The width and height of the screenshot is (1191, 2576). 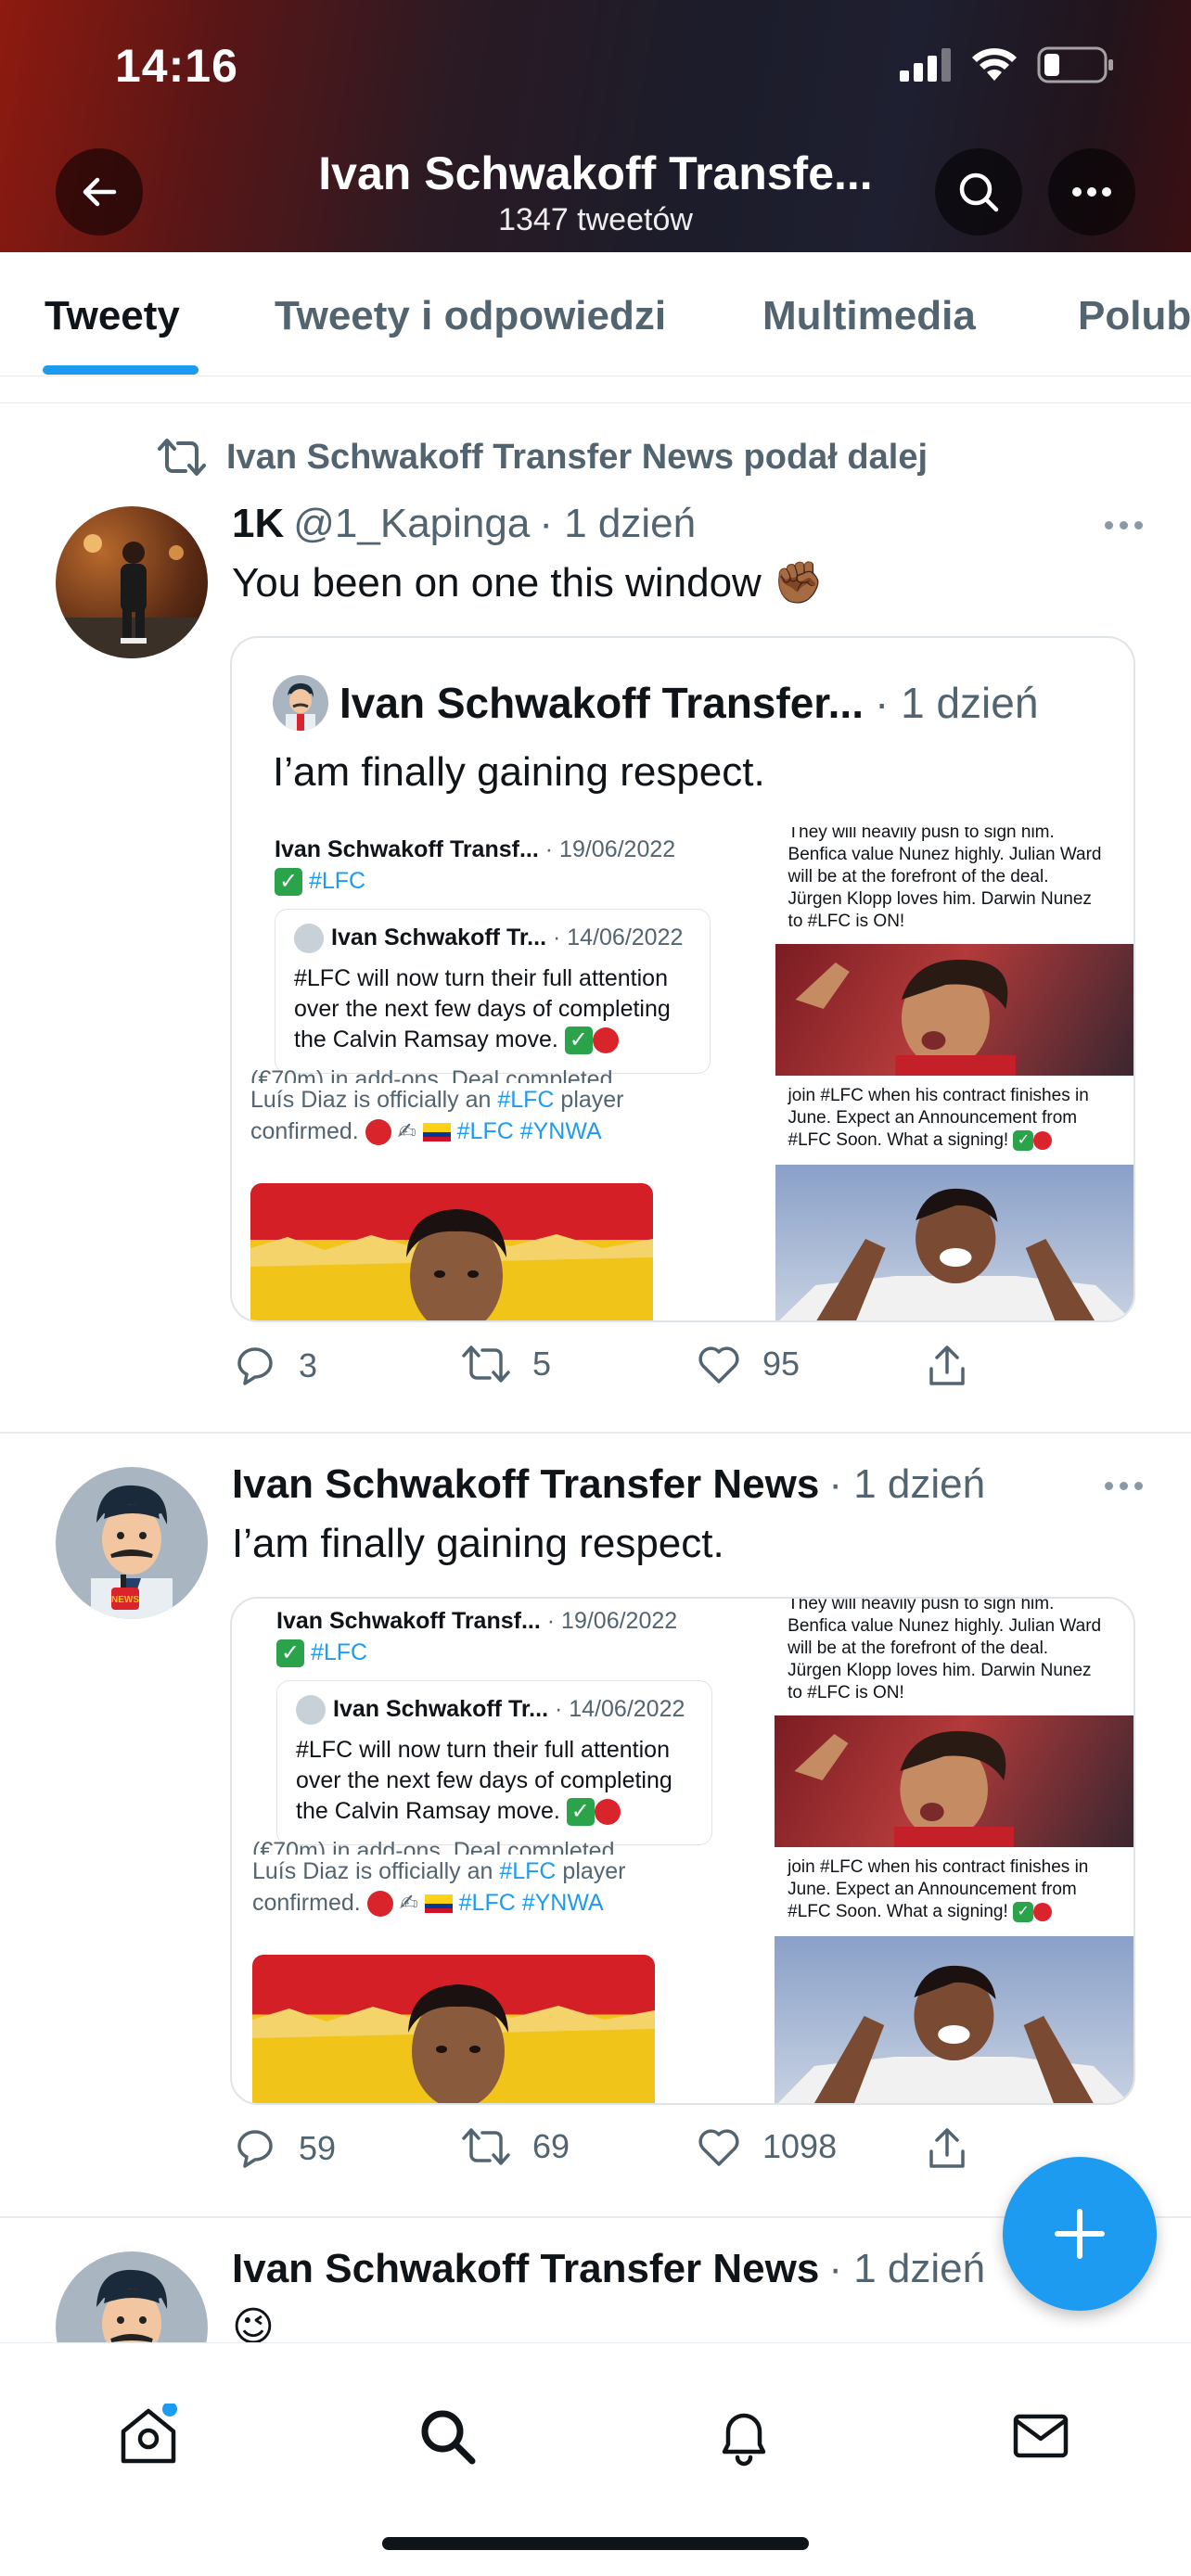 I want to click on nav-explore, so click(x=447, y=2436).